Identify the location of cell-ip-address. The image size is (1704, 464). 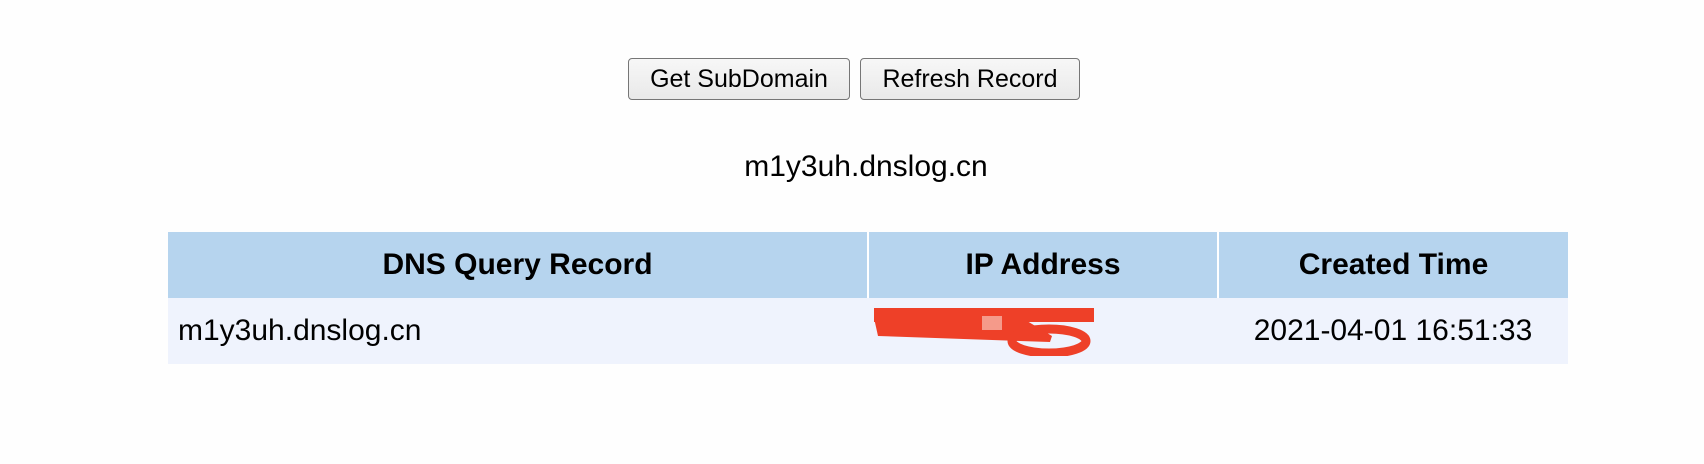
(1043, 331).